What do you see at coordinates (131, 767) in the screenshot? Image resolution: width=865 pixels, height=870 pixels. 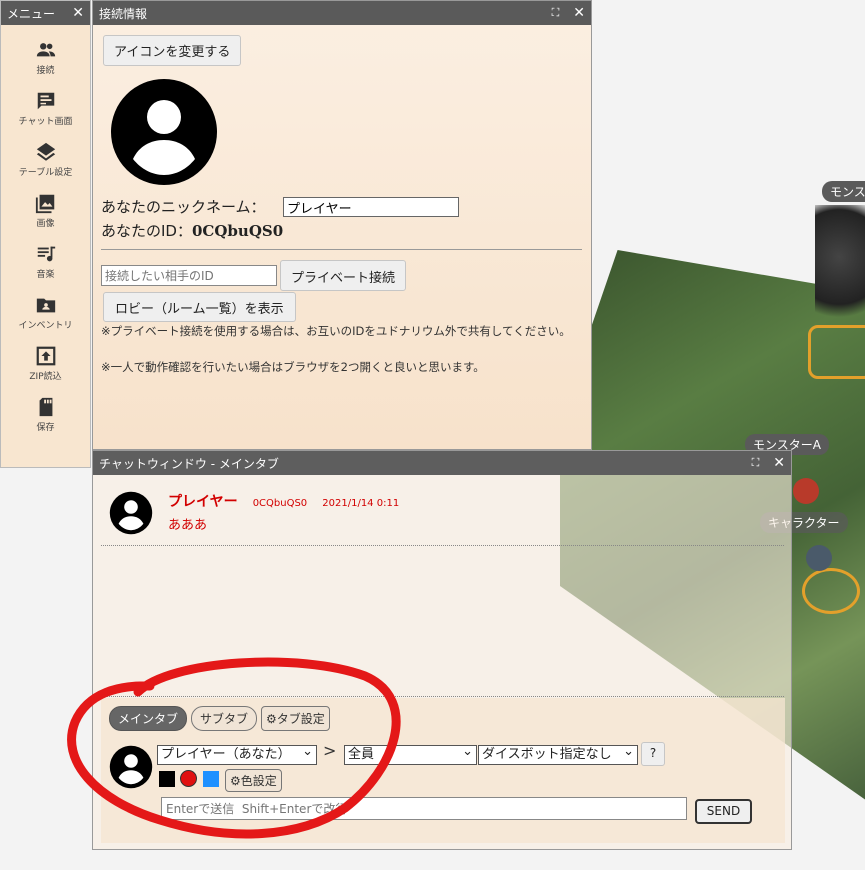 I see `sender-avatar-icon` at bounding box center [131, 767].